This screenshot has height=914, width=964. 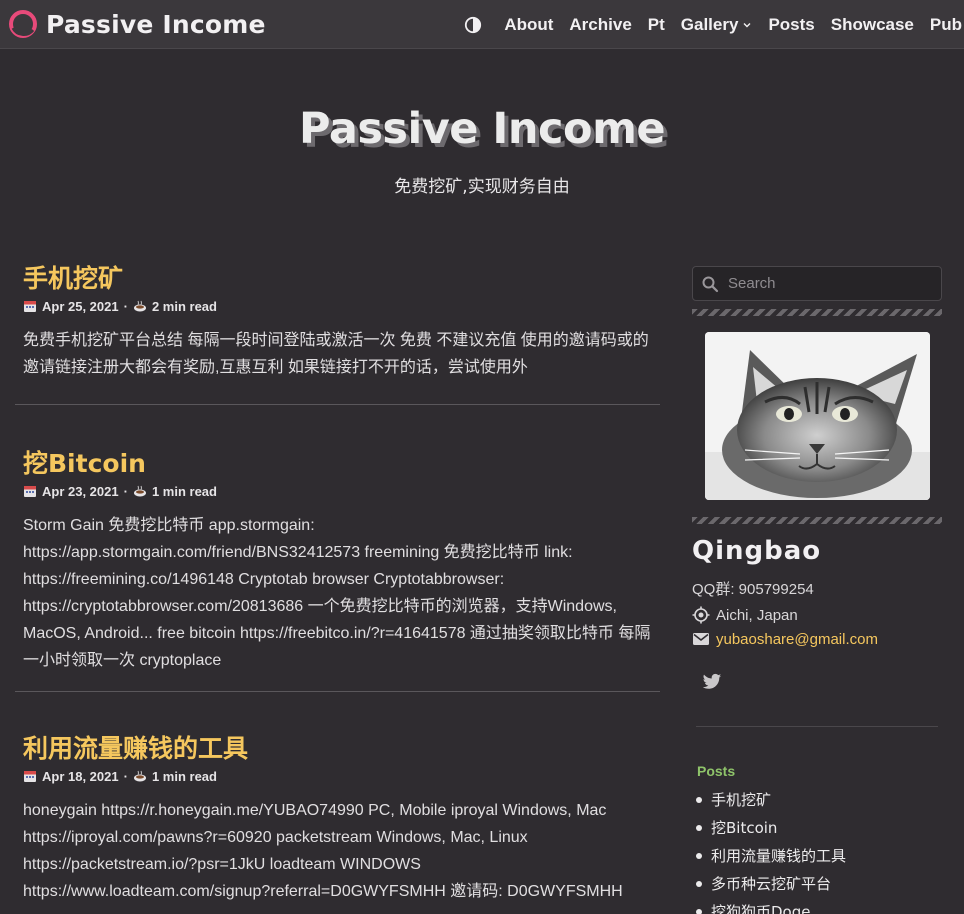 What do you see at coordinates (797, 639) in the screenshot?
I see `email-link: yubaoshare@gmail.com` at bounding box center [797, 639].